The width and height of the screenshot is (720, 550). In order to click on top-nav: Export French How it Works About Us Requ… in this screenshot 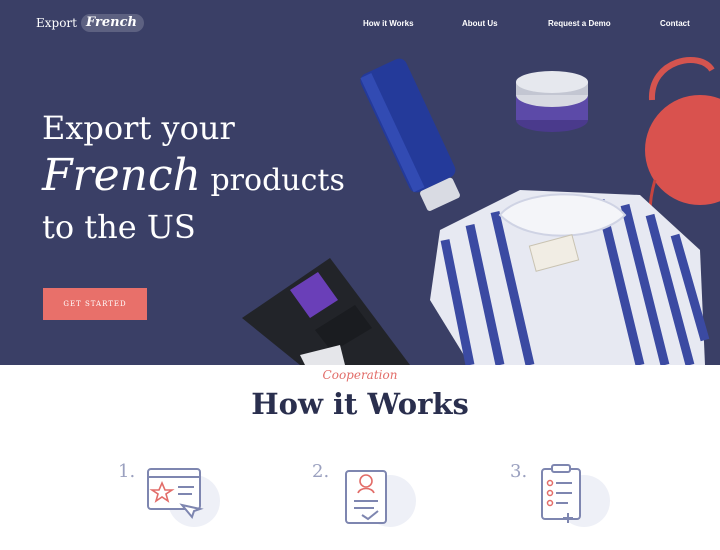, I will do `click(360, 24)`.